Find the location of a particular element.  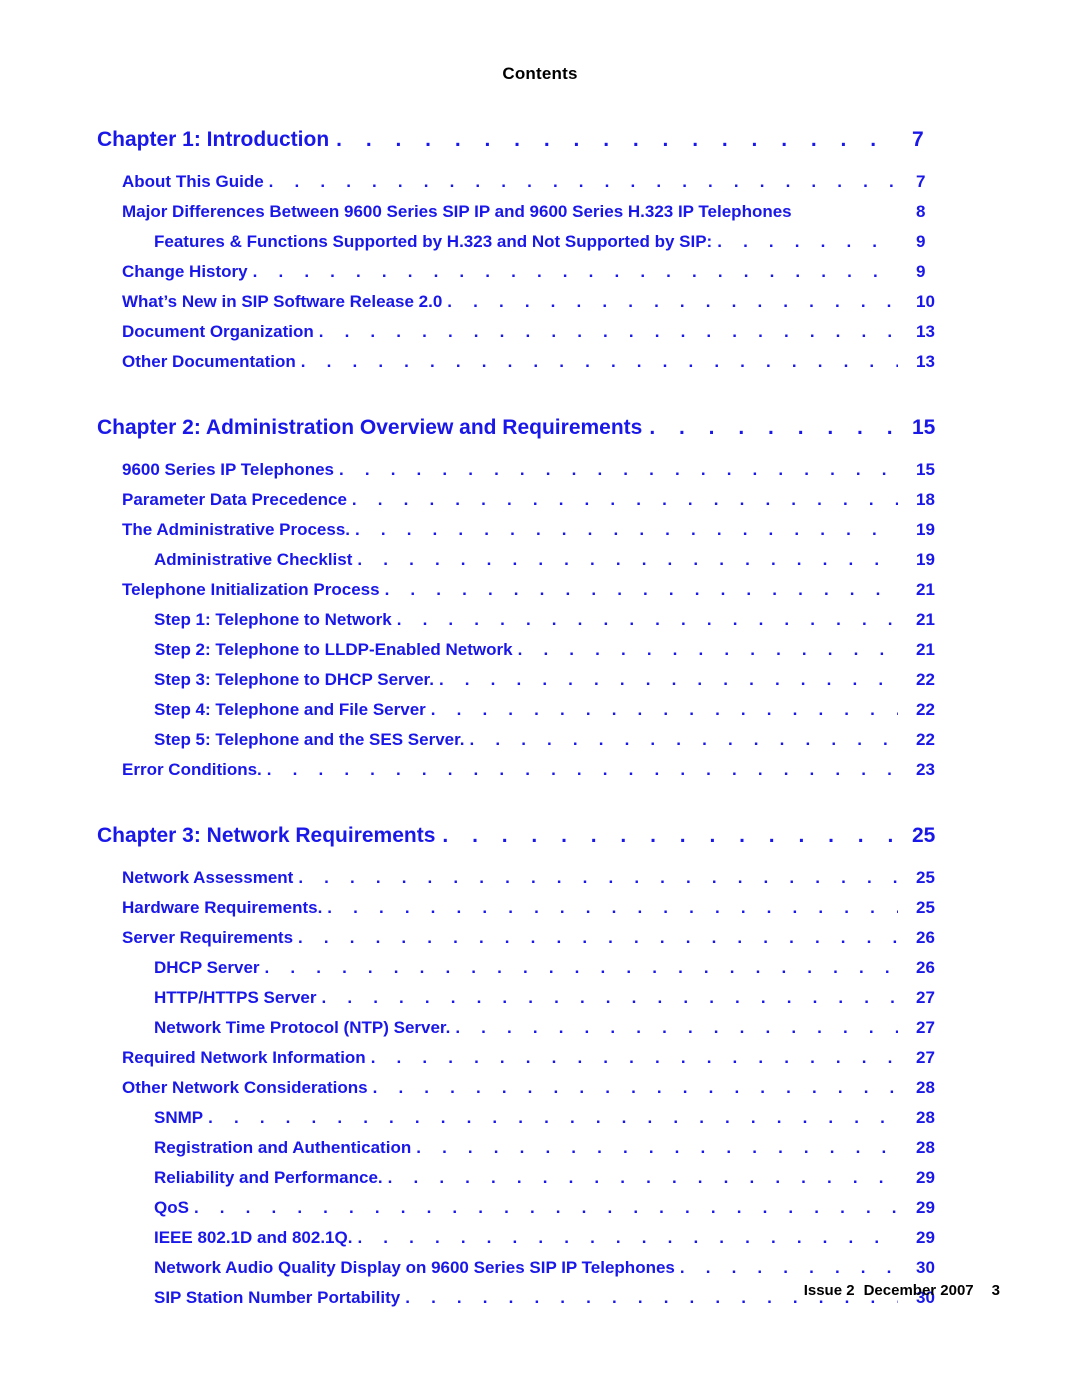

toc-entry: Parameter Data Precedence 18 is located at coordinates (540, 505).